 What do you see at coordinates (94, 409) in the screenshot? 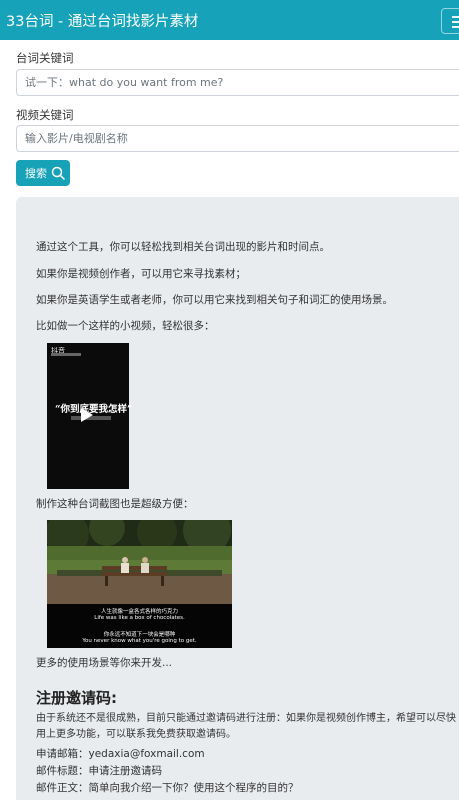
I see `video-quote-text: “你到底要我怎样”` at bounding box center [94, 409].